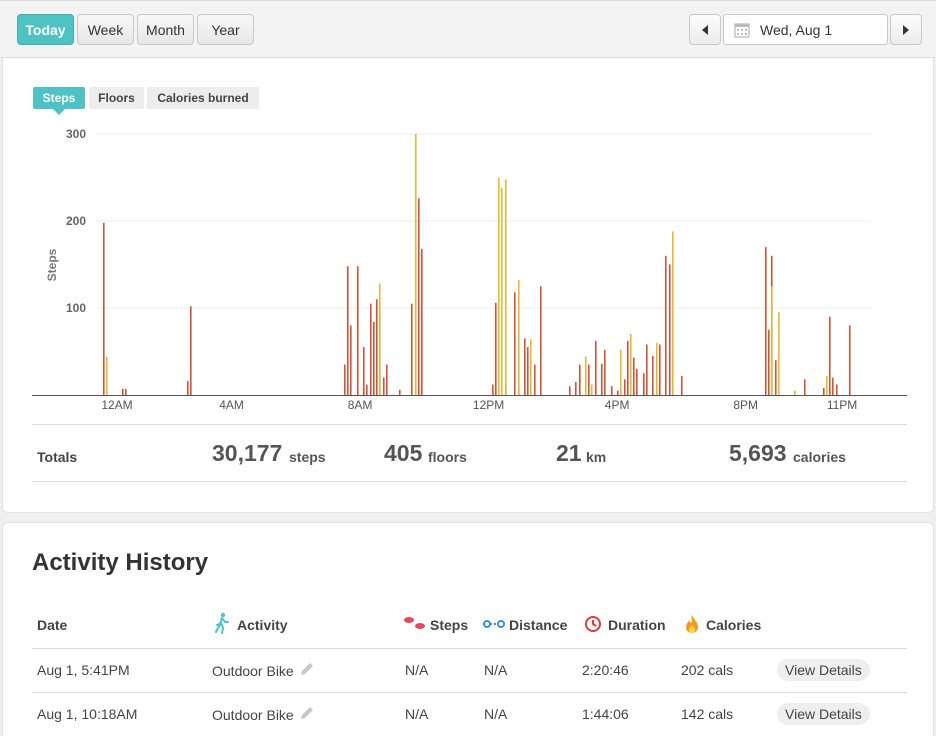  What do you see at coordinates (253, 671) in the screenshot?
I see `row-1-activity: Outdoor Bike` at bounding box center [253, 671].